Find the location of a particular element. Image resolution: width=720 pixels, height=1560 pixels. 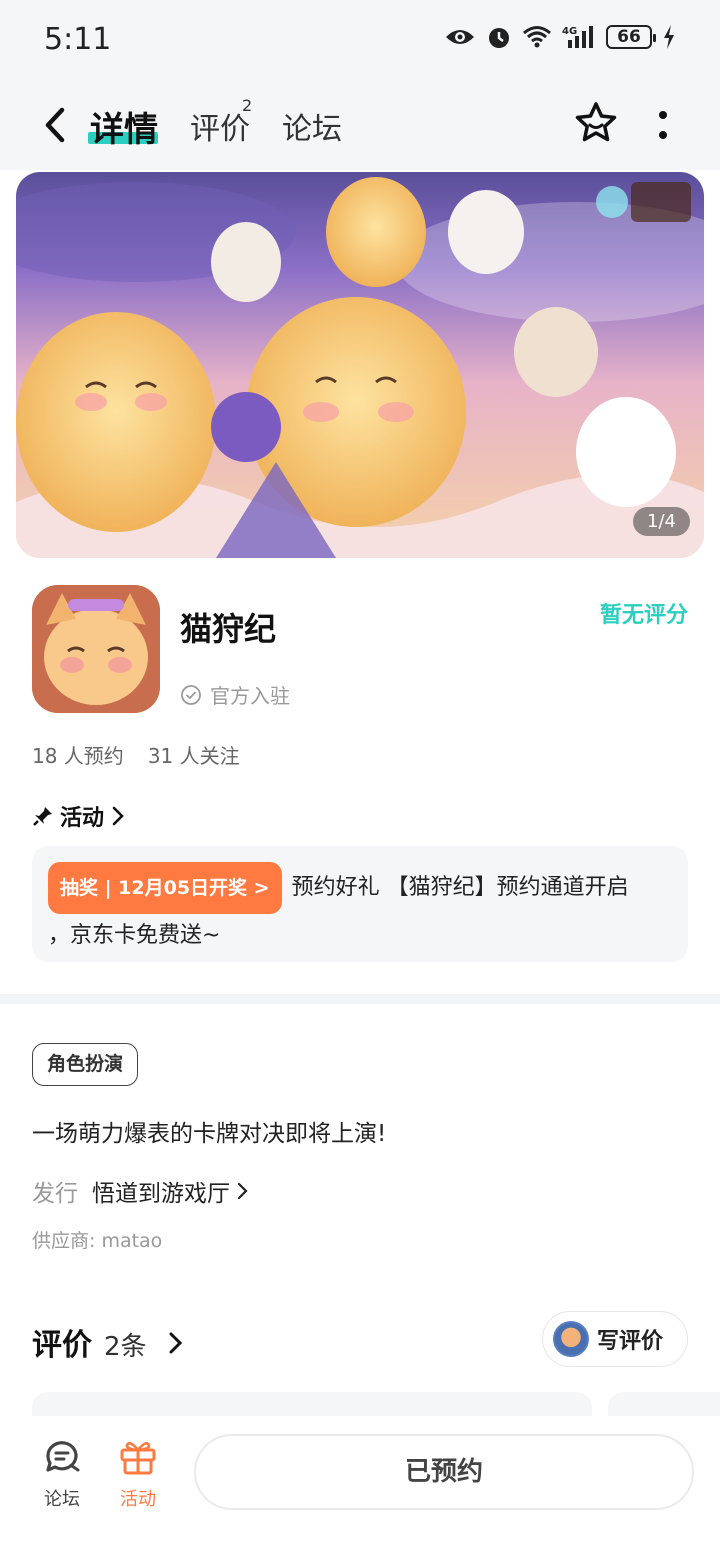

app-icon is located at coordinates (96, 649).